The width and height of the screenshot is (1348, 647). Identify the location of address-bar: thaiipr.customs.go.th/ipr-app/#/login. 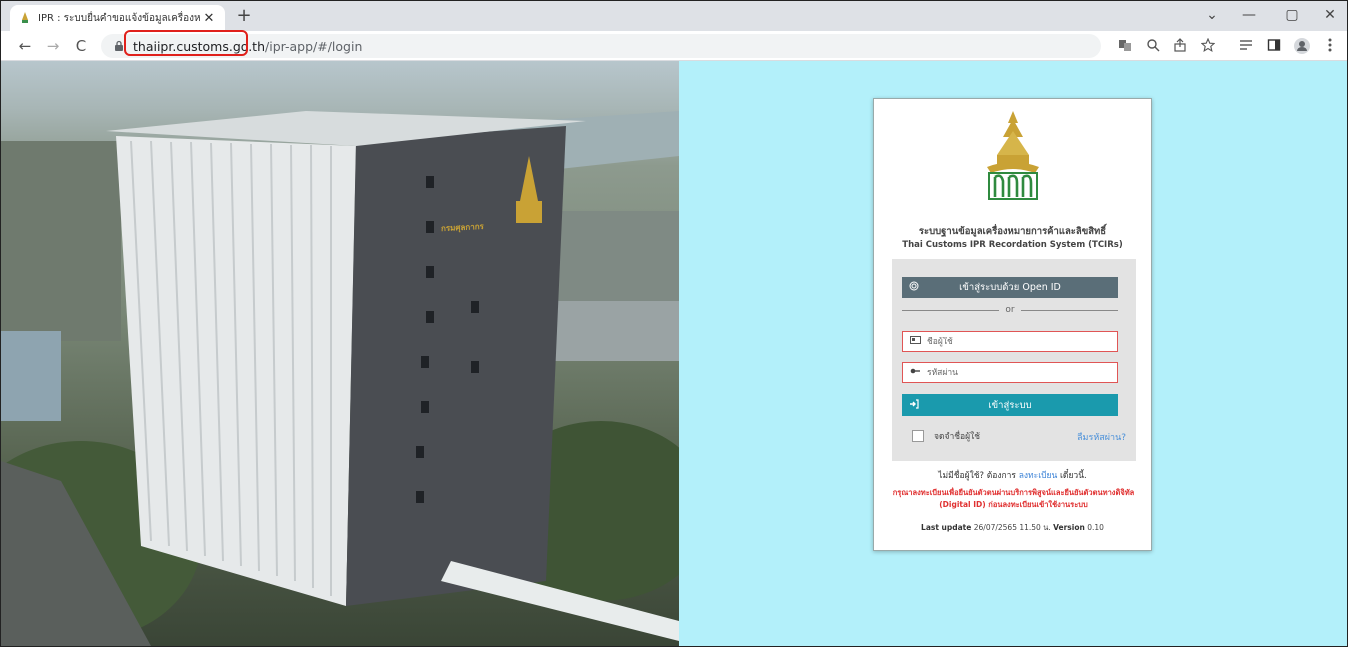
(601, 46).